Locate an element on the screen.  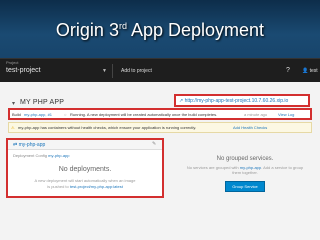
view-log-link: View Log is located at coordinates (286, 114).